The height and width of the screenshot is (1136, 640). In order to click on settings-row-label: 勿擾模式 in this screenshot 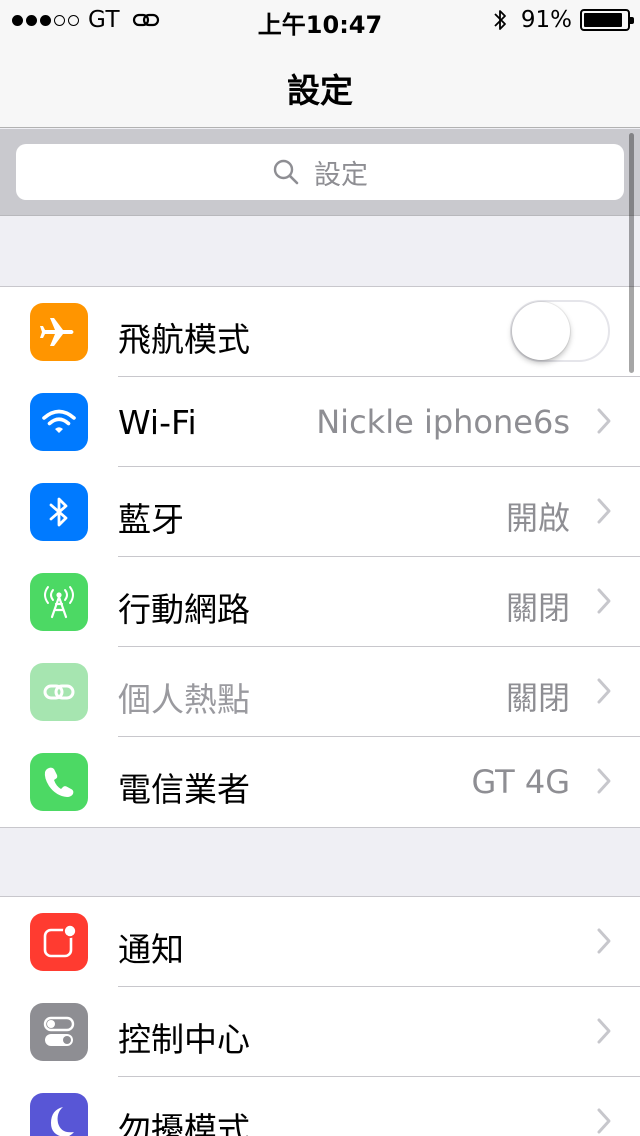, I will do `click(184, 1123)`.